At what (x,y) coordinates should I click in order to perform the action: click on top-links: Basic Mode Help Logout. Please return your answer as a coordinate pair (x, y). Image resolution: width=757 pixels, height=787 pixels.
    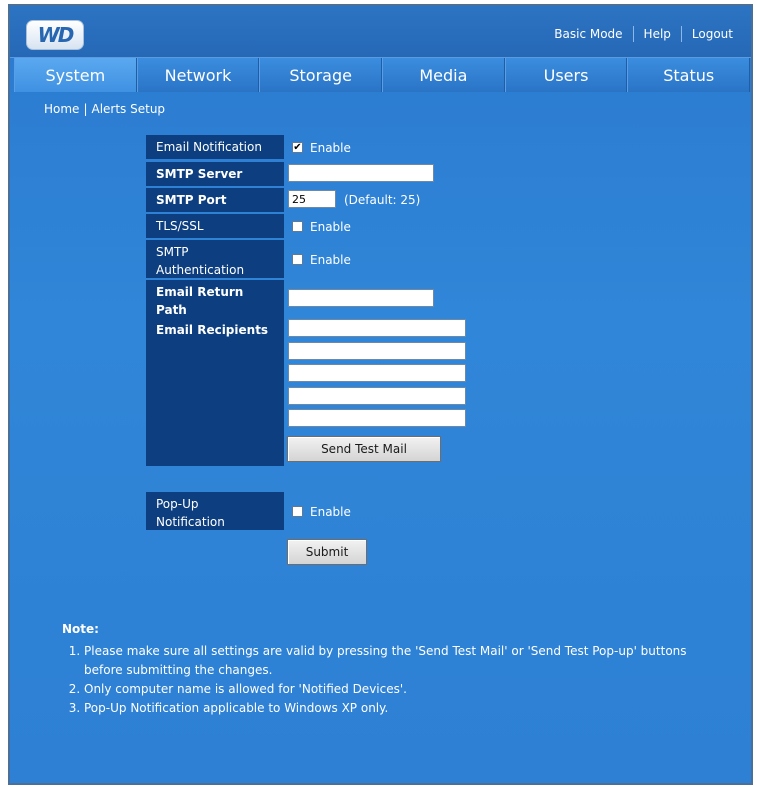
    Looking at the image, I should click on (643, 34).